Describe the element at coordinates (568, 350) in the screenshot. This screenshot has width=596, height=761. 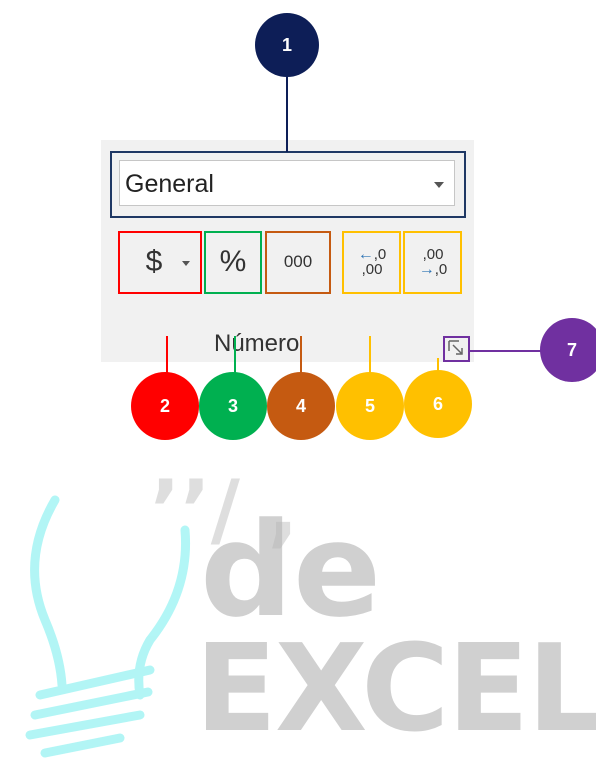
I see `callout-7: 7` at that location.